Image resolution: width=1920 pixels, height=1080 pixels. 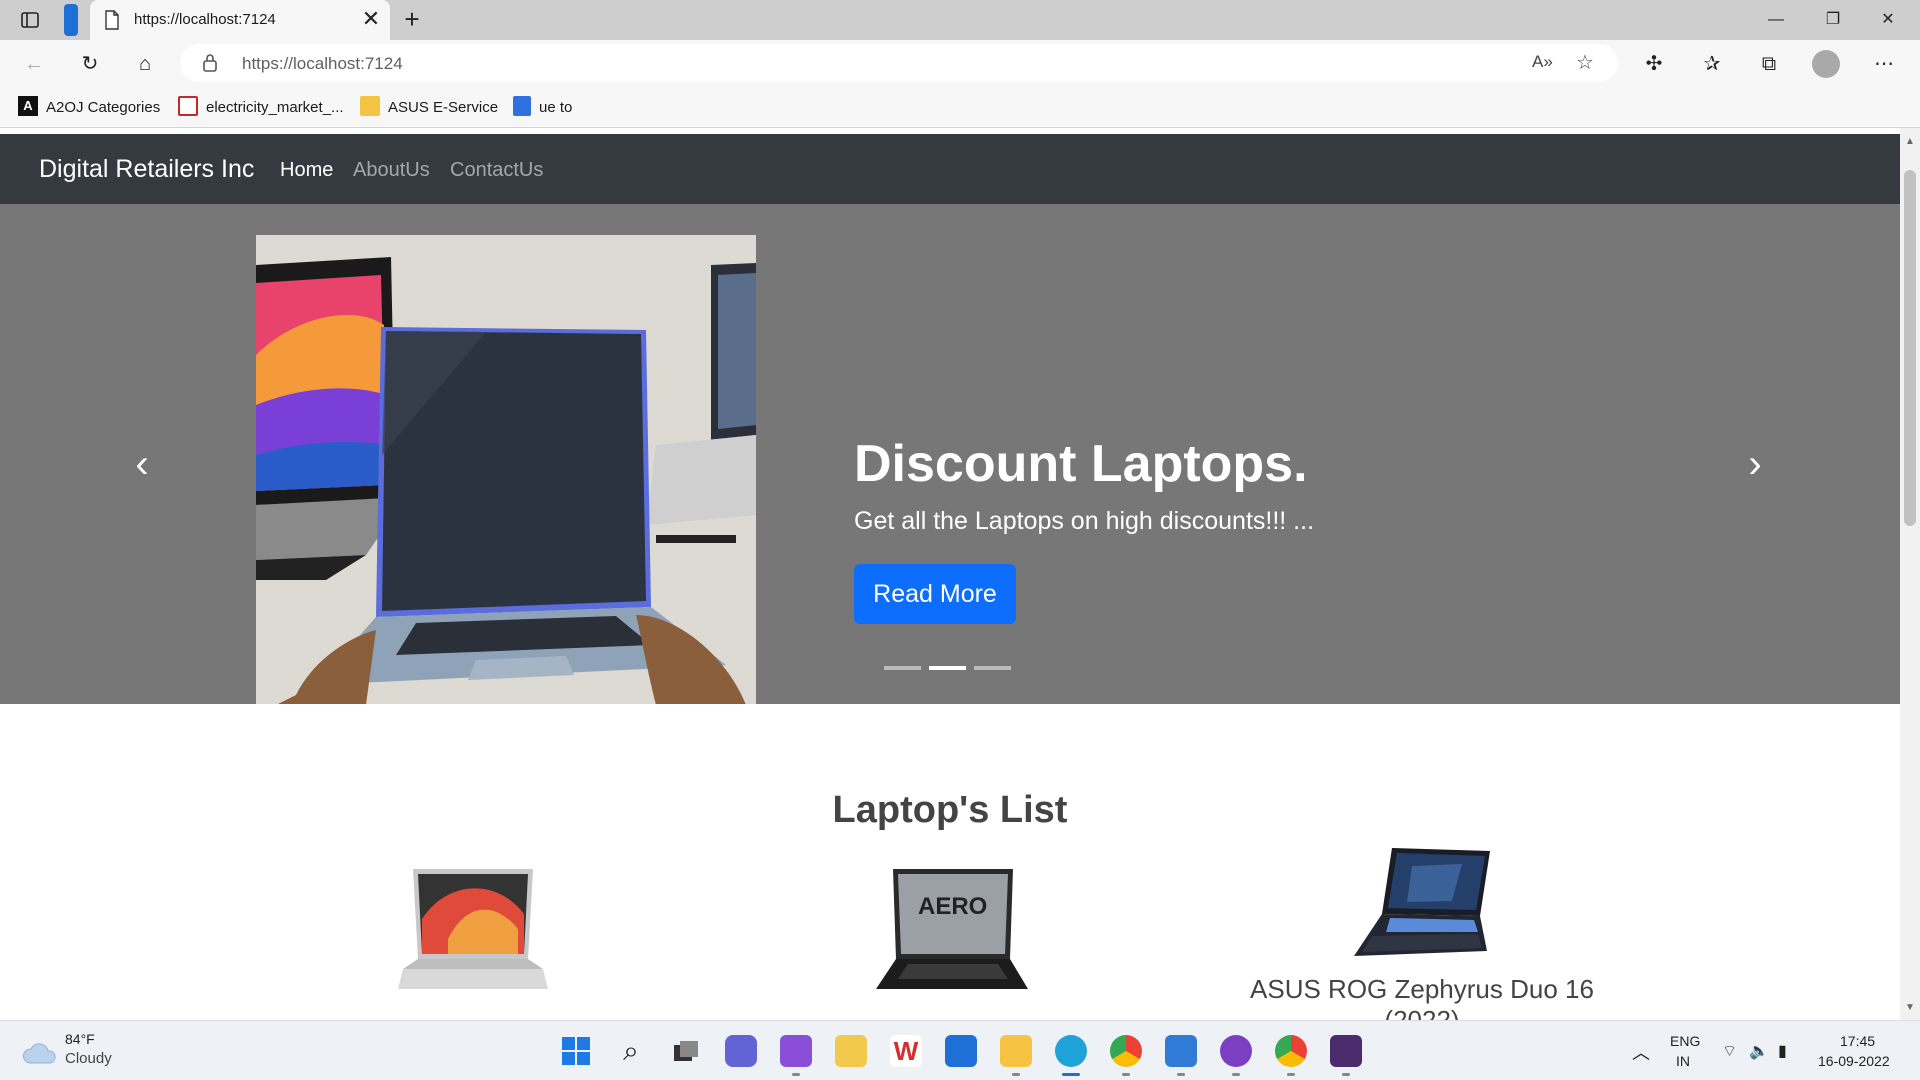 What do you see at coordinates (391, 170) in the screenshot?
I see `nav-aboutus-link: AboutUs` at bounding box center [391, 170].